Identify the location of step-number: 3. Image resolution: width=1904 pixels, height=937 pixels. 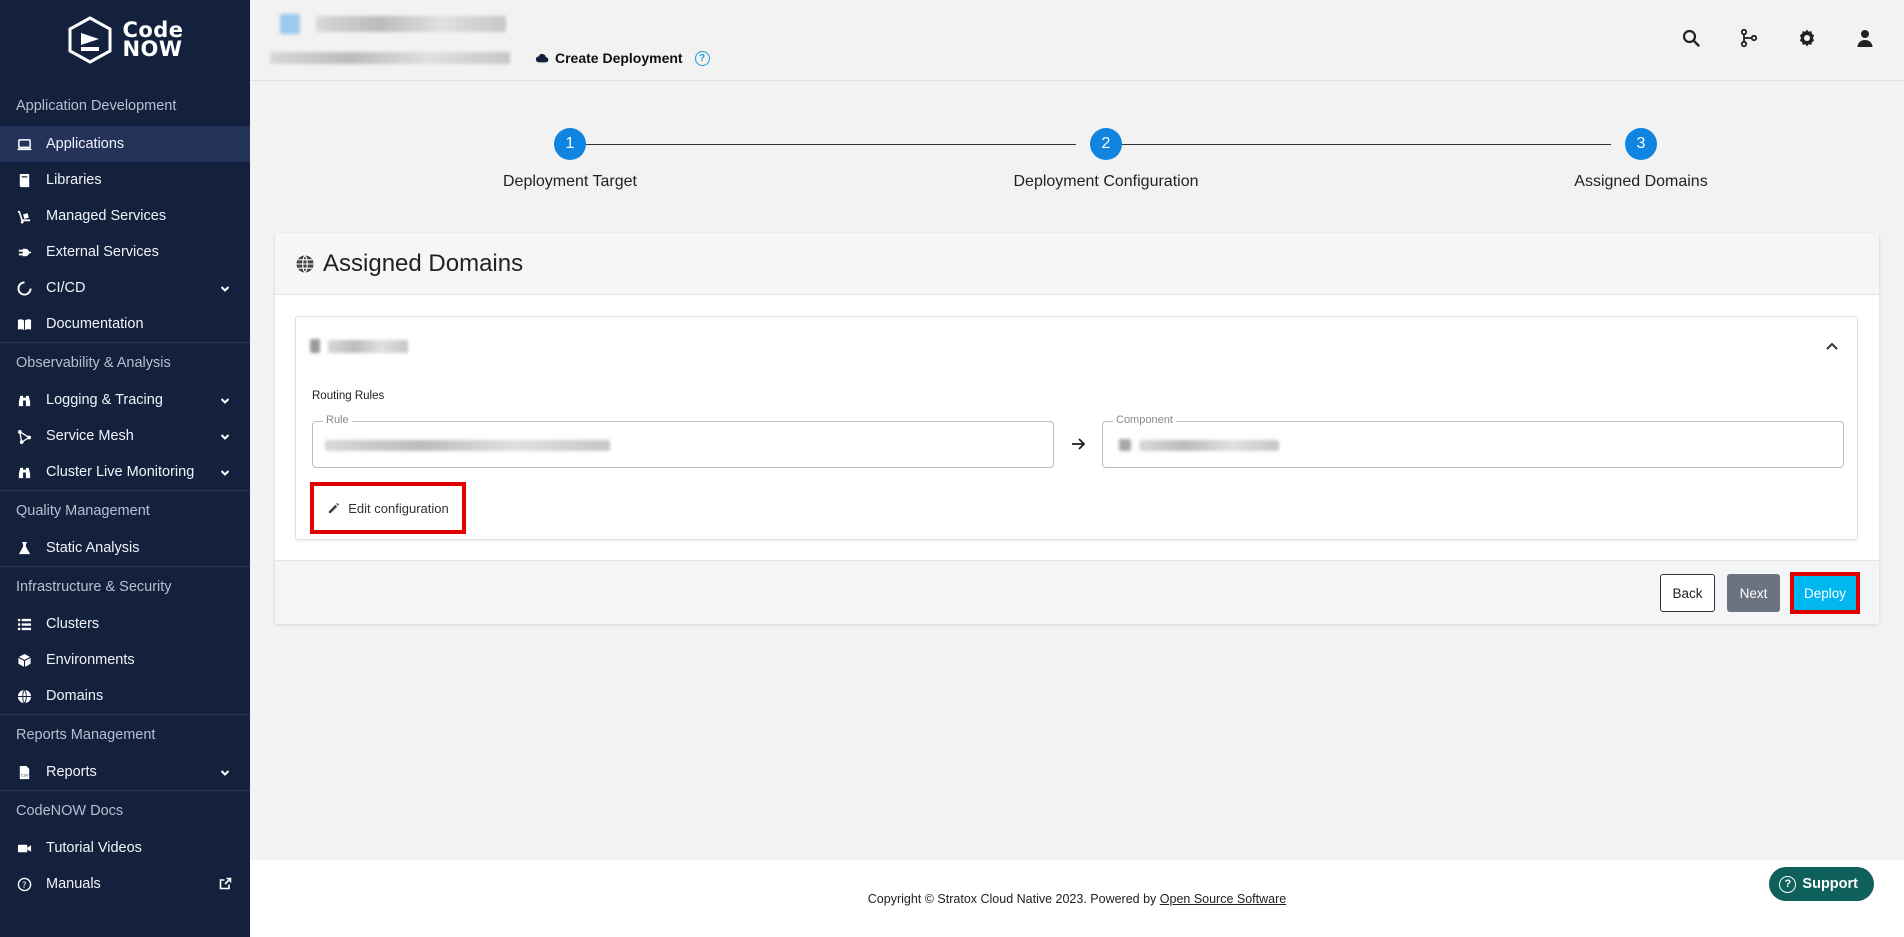
(1641, 144).